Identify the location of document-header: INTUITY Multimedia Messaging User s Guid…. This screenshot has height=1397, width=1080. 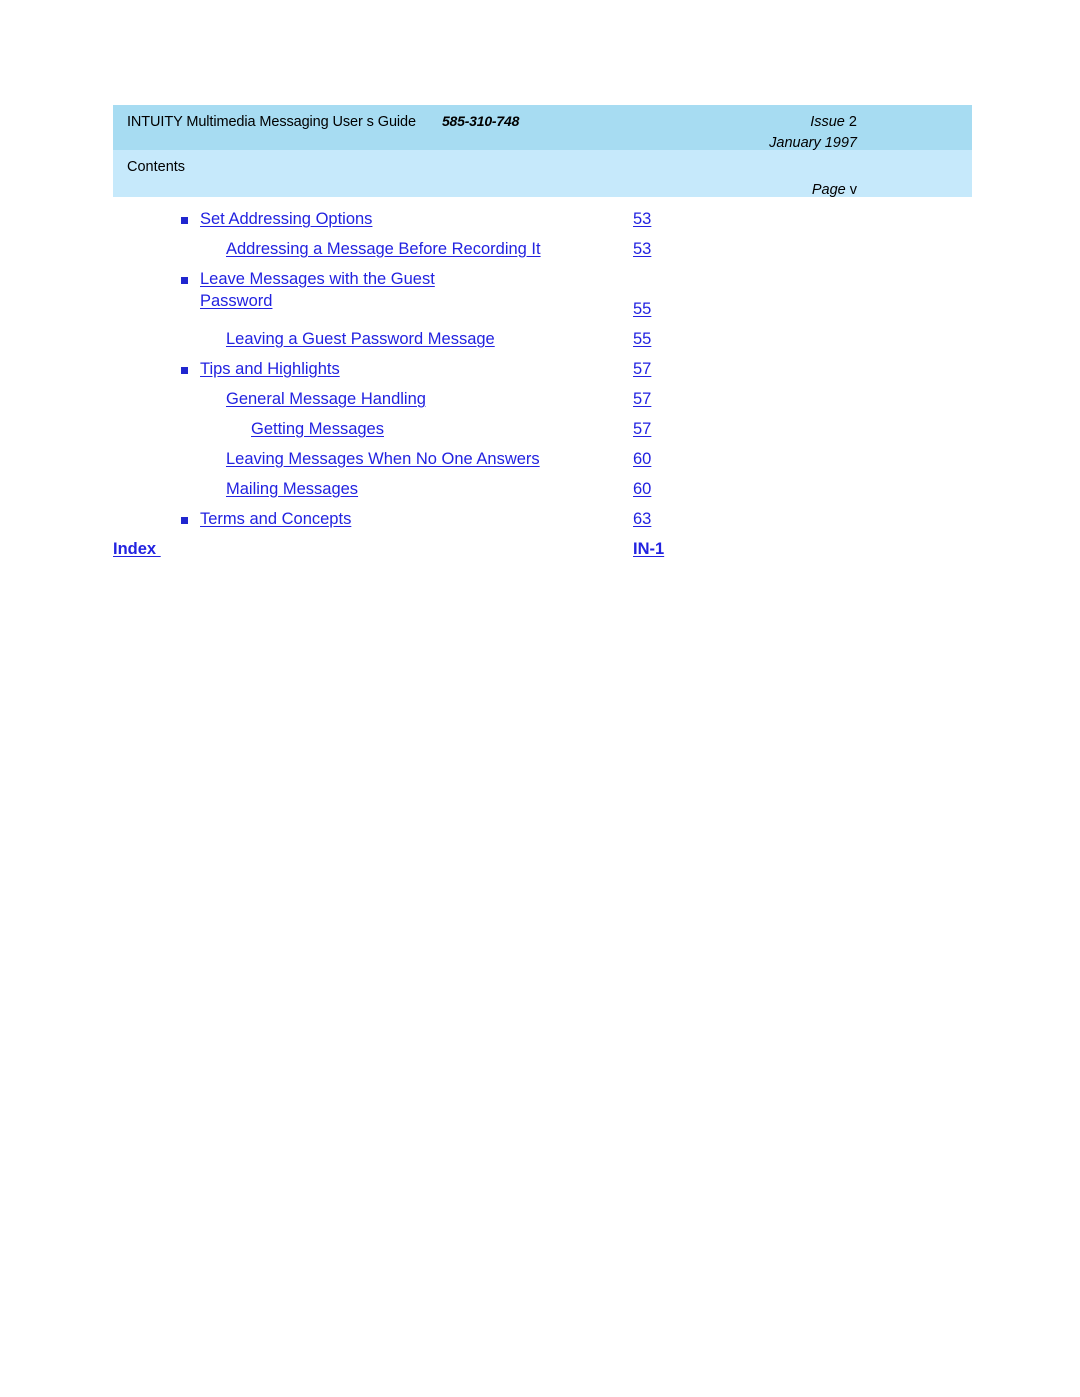
(542, 151).